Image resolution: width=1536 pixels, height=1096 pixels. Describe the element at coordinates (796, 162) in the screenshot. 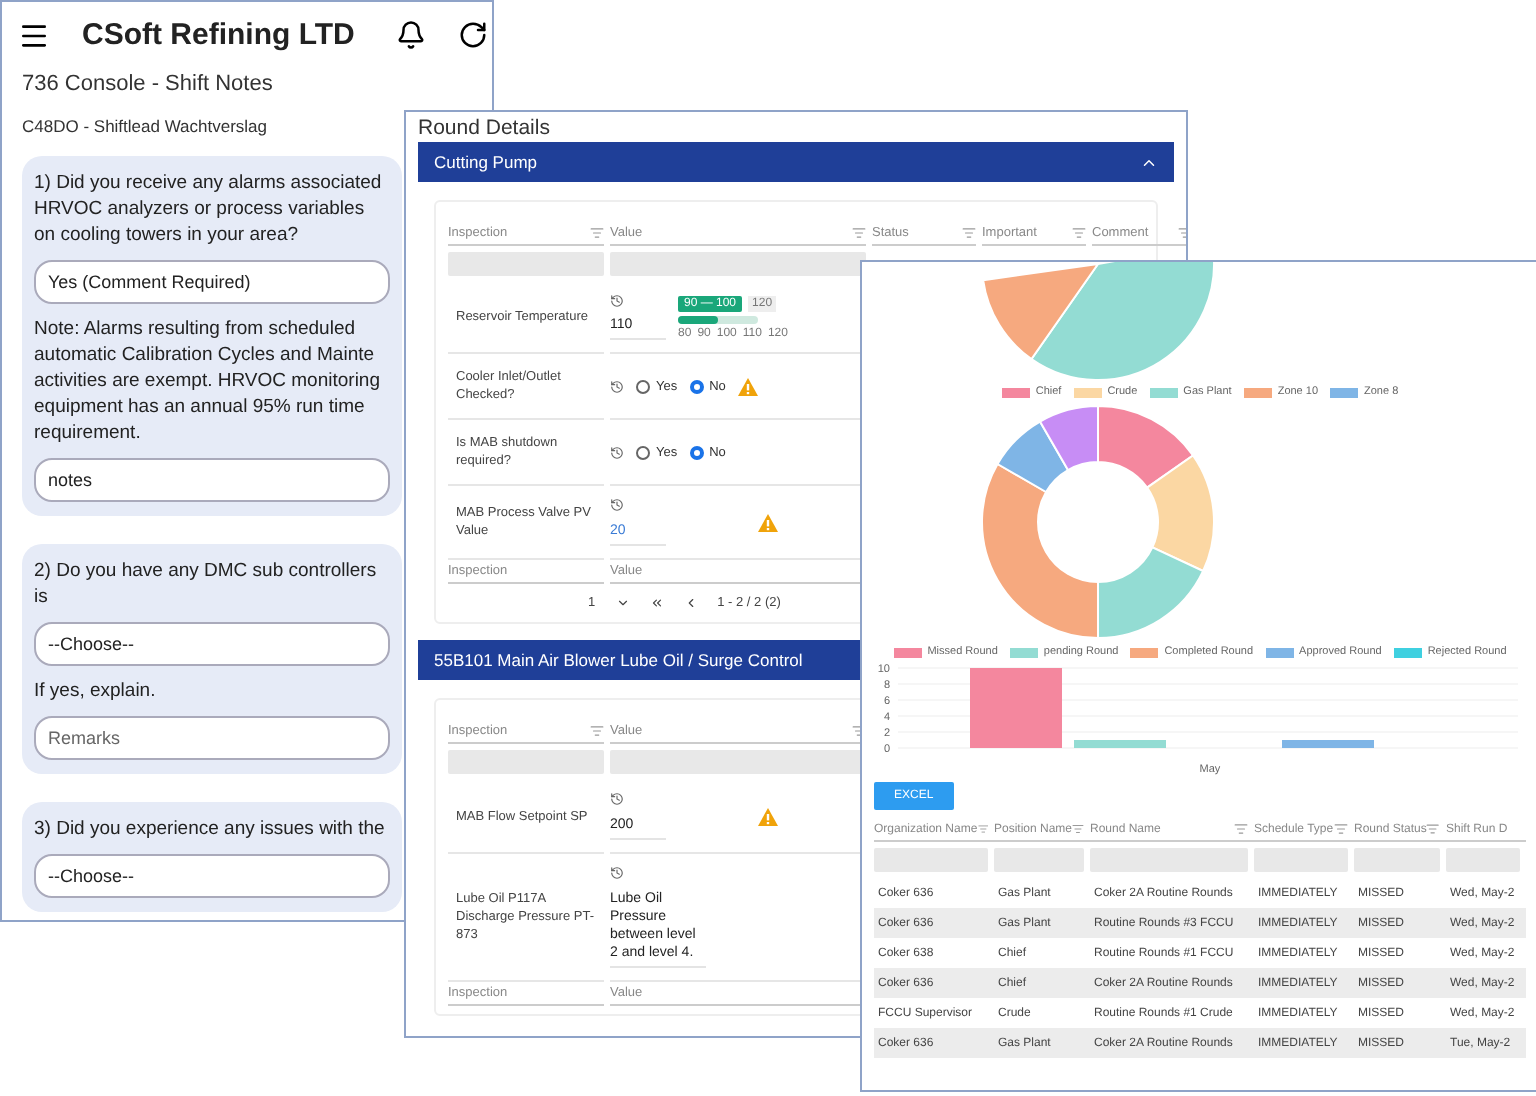

I see `section-header: Cutting Pump` at that location.